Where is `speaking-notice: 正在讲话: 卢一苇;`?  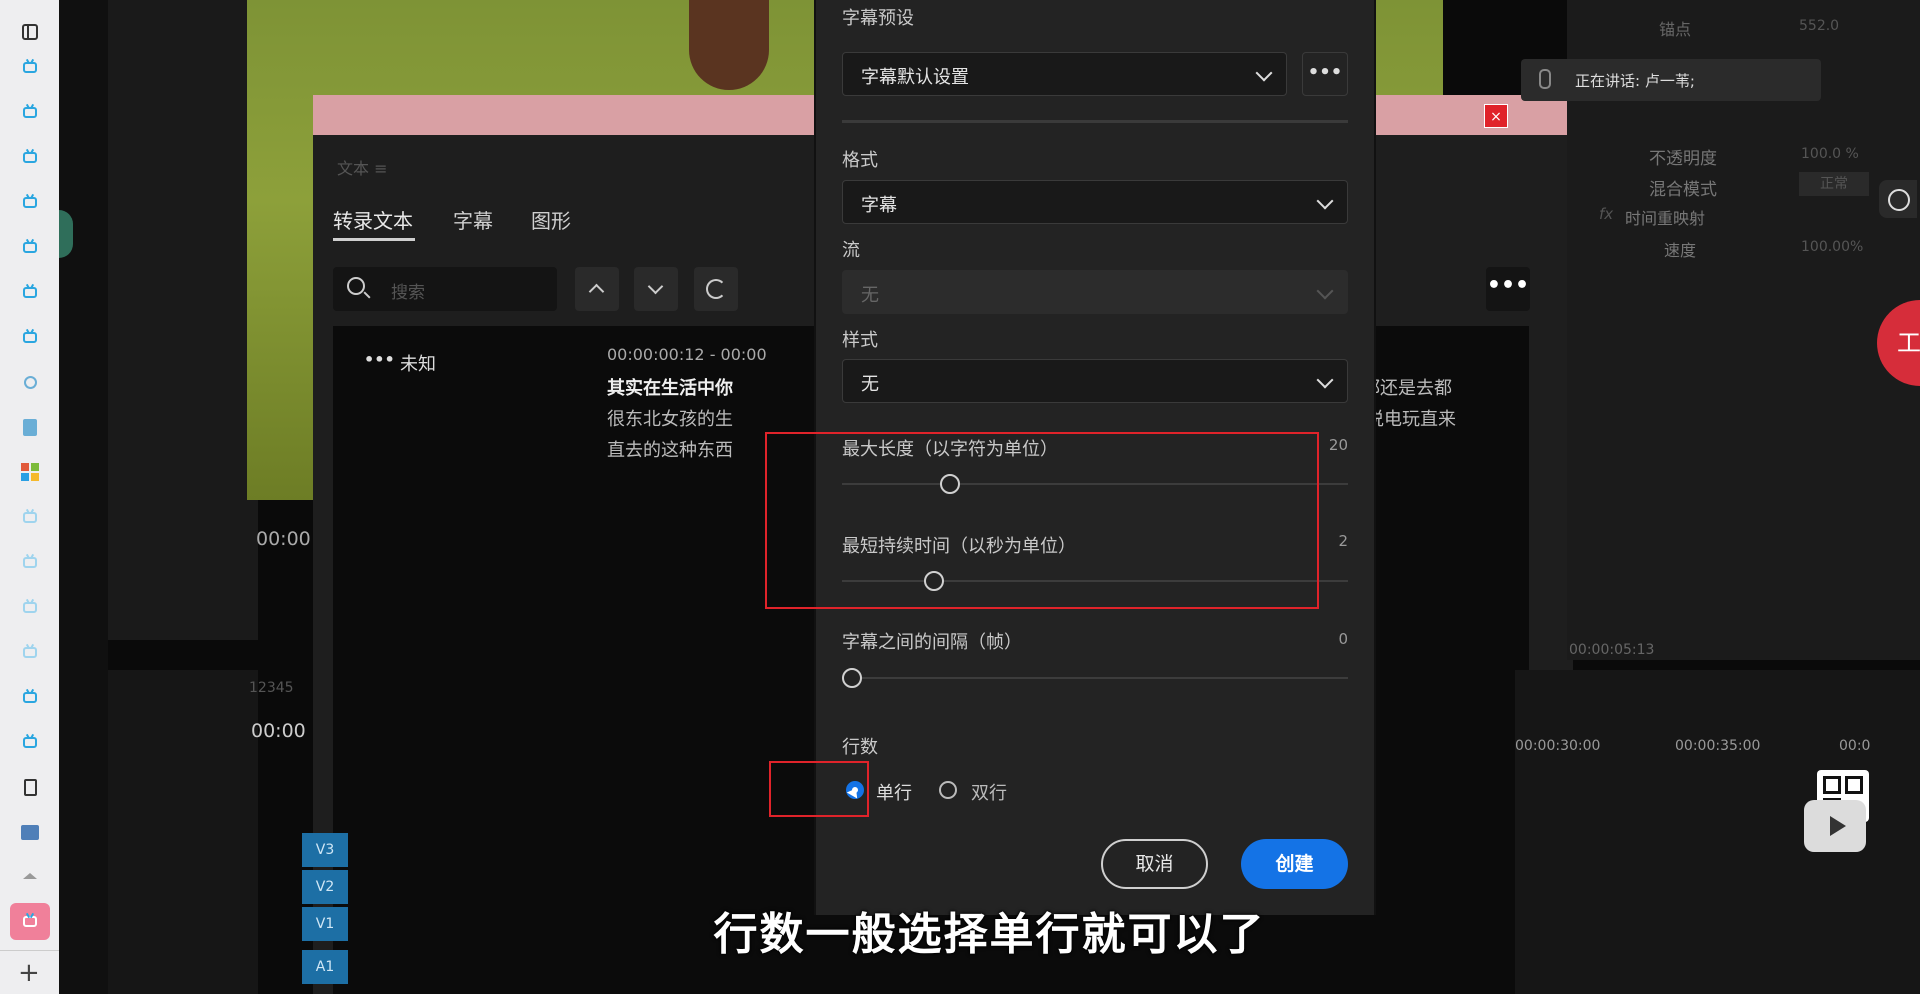
speaking-notice: 正在讲话: 卢一苇; is located at coordinates (1671, 80).